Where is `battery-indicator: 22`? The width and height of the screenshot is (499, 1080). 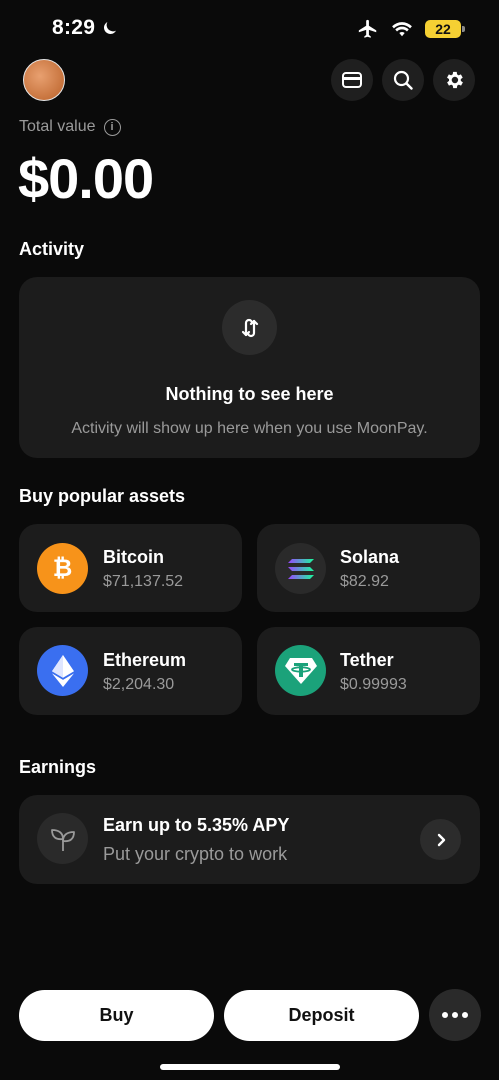
battery-indicator: 22 is located at coordinates (445, 29).